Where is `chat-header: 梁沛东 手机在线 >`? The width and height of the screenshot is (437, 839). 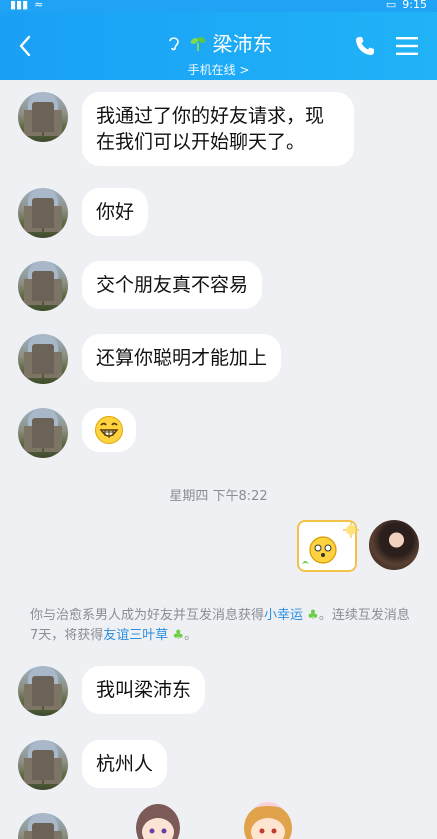
chat-header: 梁沛东 手机在线 > is located at coordinates (218, 46).